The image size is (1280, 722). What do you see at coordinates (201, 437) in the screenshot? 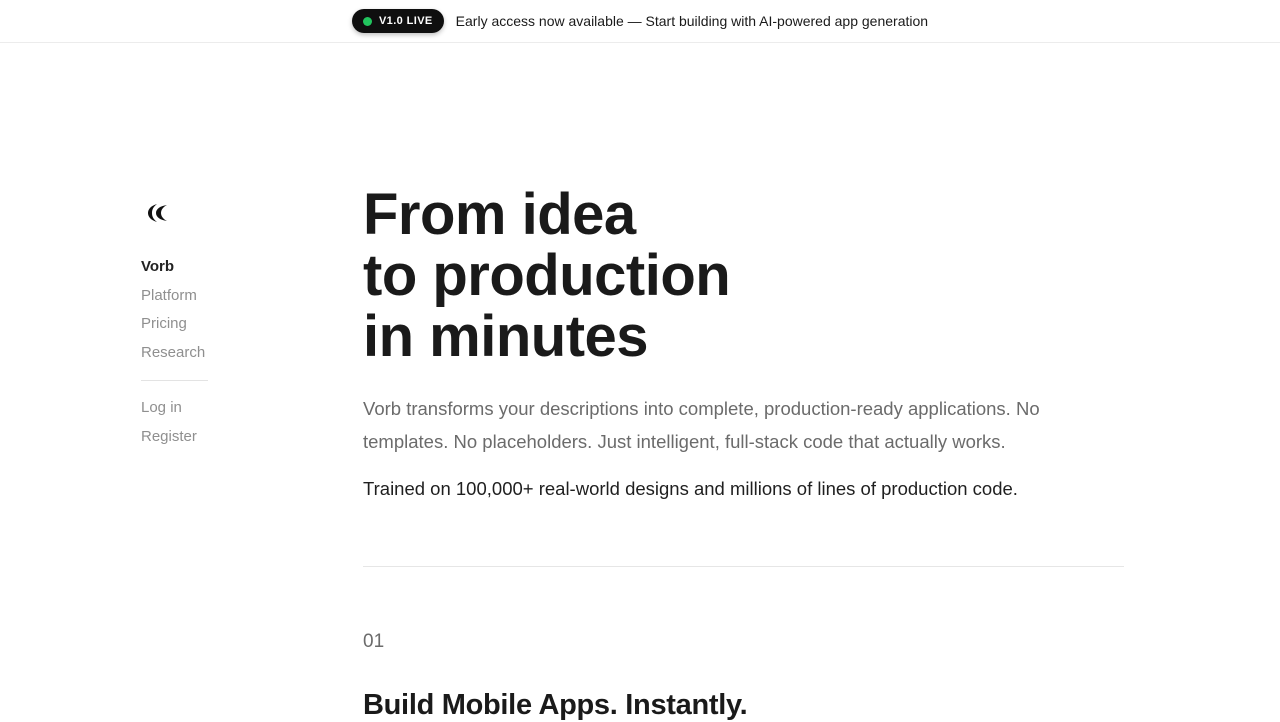
I see `register-link: Register` at bounding box center [201, 437].